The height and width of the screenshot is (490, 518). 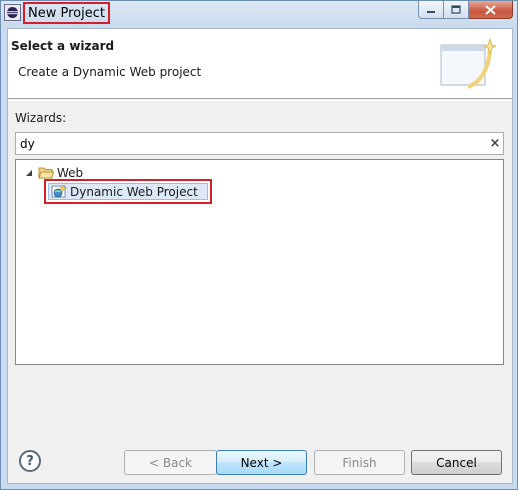 I want to click on tree-item-web-label: Web, so click(x=70, y=173).